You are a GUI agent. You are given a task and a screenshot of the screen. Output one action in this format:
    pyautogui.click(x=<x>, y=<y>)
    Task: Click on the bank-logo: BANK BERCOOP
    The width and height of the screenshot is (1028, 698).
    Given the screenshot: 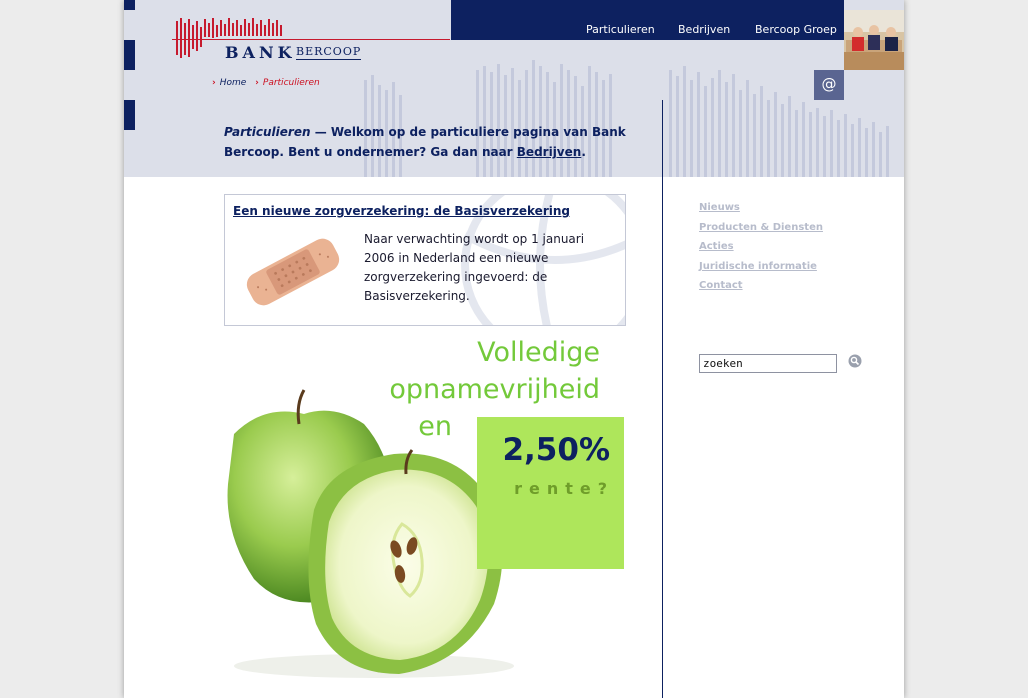 What is the action you would take?
    pyautogui.click(x=312, y=40)
    